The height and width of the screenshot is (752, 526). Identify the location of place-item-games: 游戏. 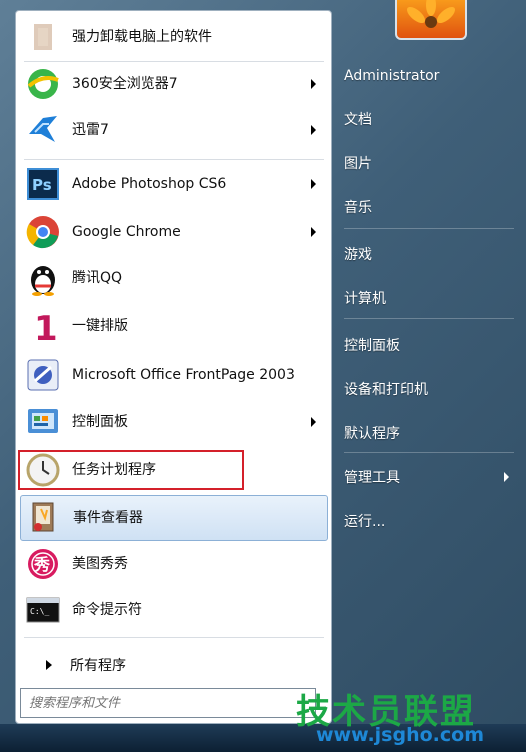
(431, 254).